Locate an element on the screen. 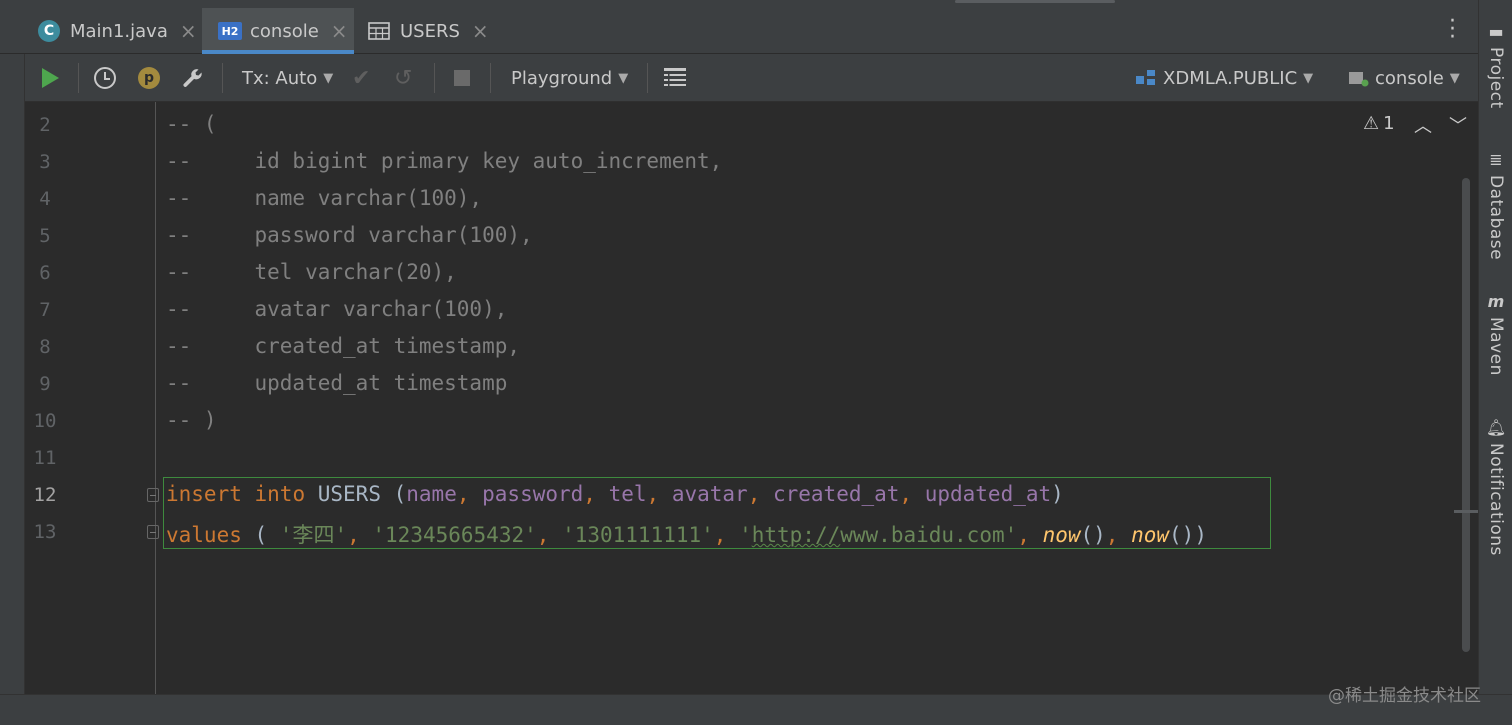 This screenshot has height=725, width=1512. line-number: 9 is located at coordinates (45, 384).